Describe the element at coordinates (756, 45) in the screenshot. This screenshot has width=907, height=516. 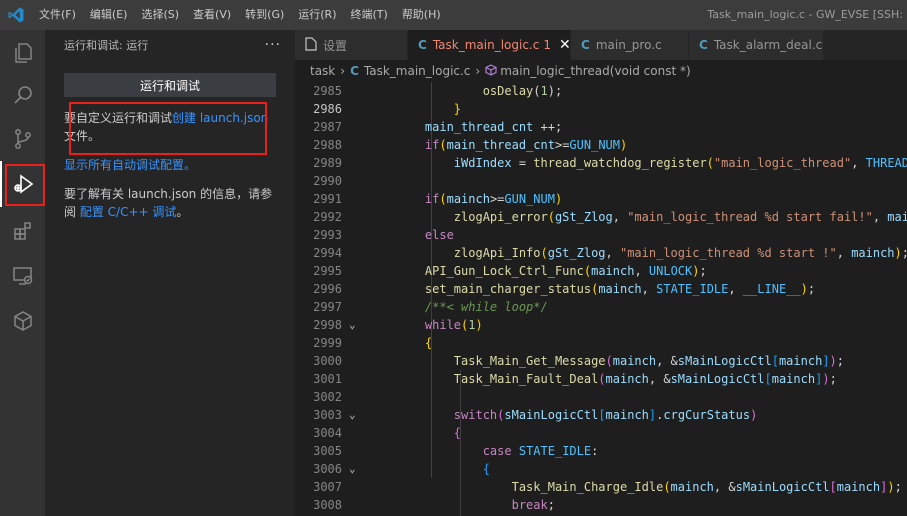
I see `tab-task-alarm-deal: C Task_alarm_deal.c` at that location.